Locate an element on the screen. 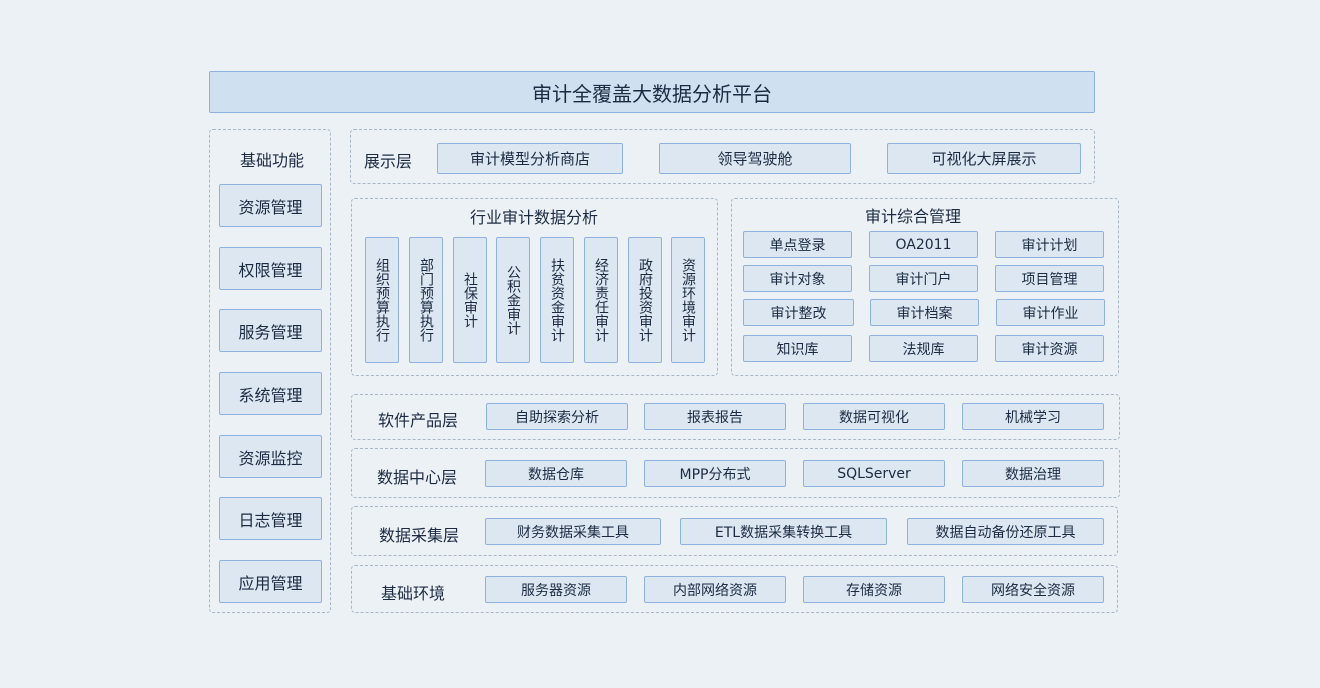 This screenshot has height=688, width=1320. industry-item-poverty-fund: 扶贫资金审计 is located at coordinates (557, 300).